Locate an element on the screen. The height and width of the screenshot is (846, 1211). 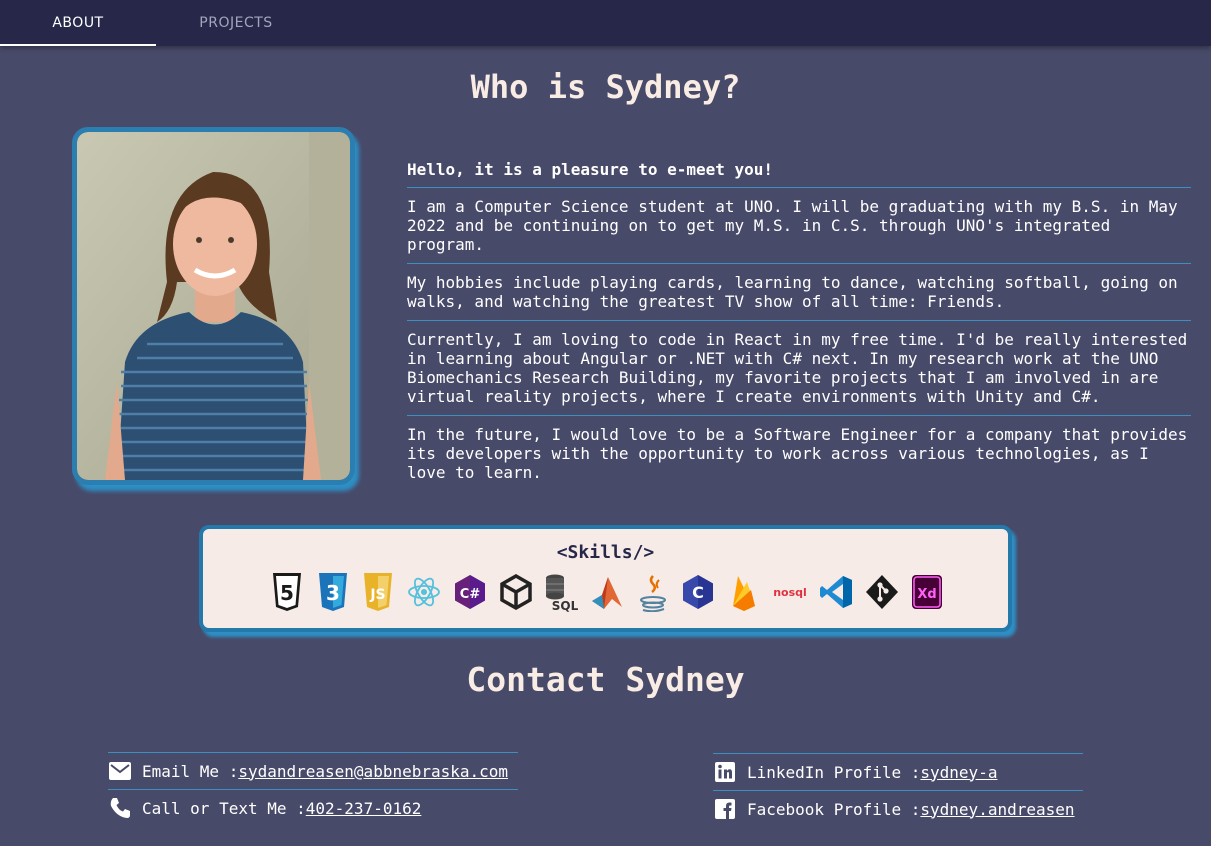
vscode-icon is located at coordinates (836, 592).